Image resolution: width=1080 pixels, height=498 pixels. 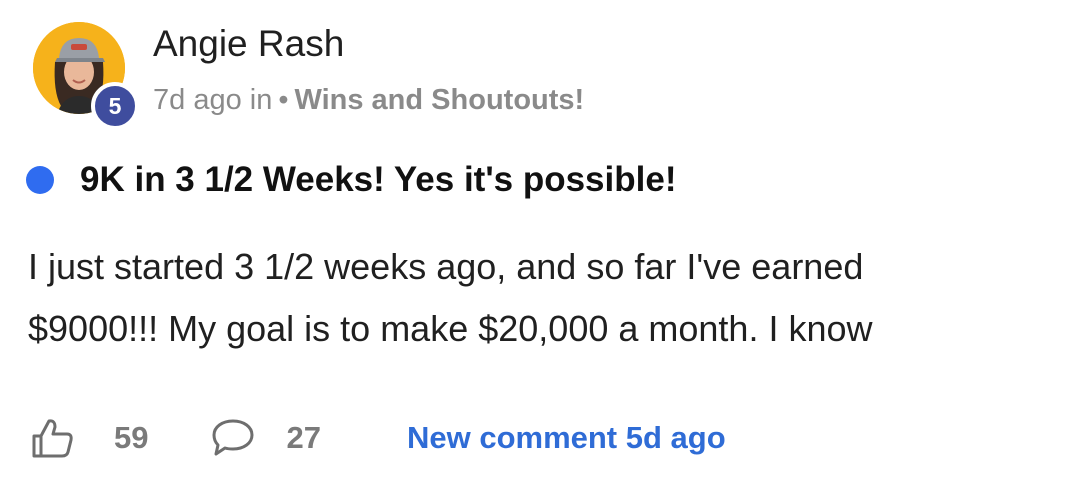 What do you see at coordinates (89, 438) in the screenshot?
I see `like-button: 59` at bounding box center [89, 438].